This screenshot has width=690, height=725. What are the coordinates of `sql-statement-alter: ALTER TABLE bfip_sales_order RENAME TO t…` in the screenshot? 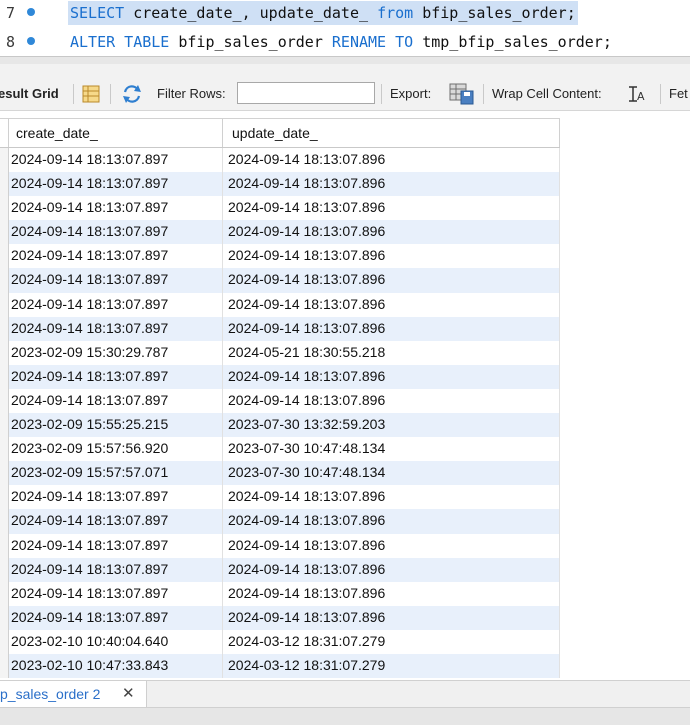 It's located at (341, 42).